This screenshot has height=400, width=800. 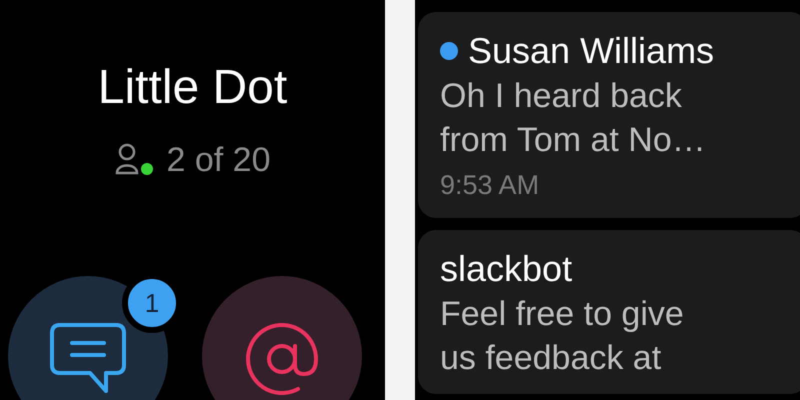 I want to click on message-time: 9:53 AM, so click(x=490, y=185).